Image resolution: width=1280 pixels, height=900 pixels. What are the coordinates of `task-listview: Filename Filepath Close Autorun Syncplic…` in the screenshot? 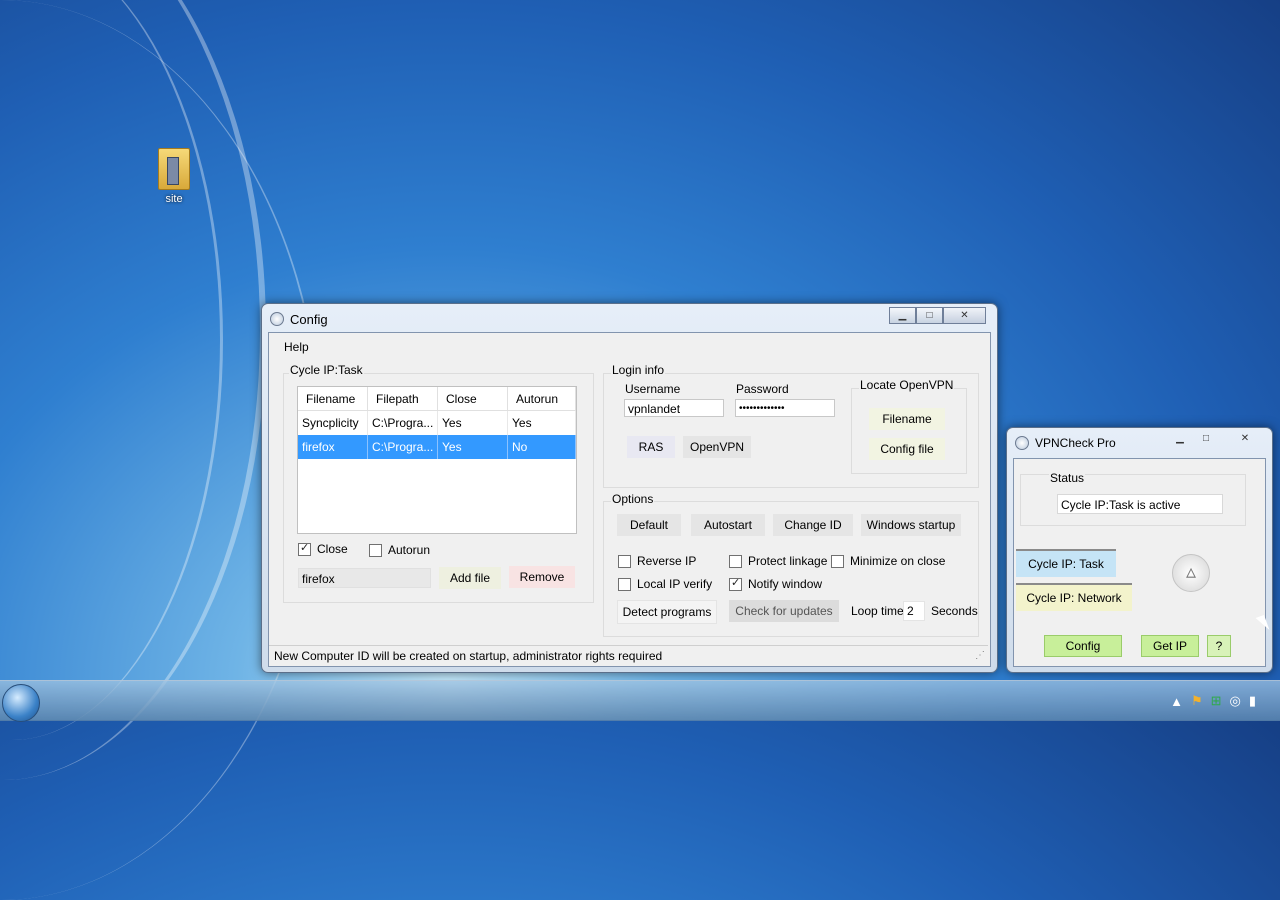 It's located at (437, 460).